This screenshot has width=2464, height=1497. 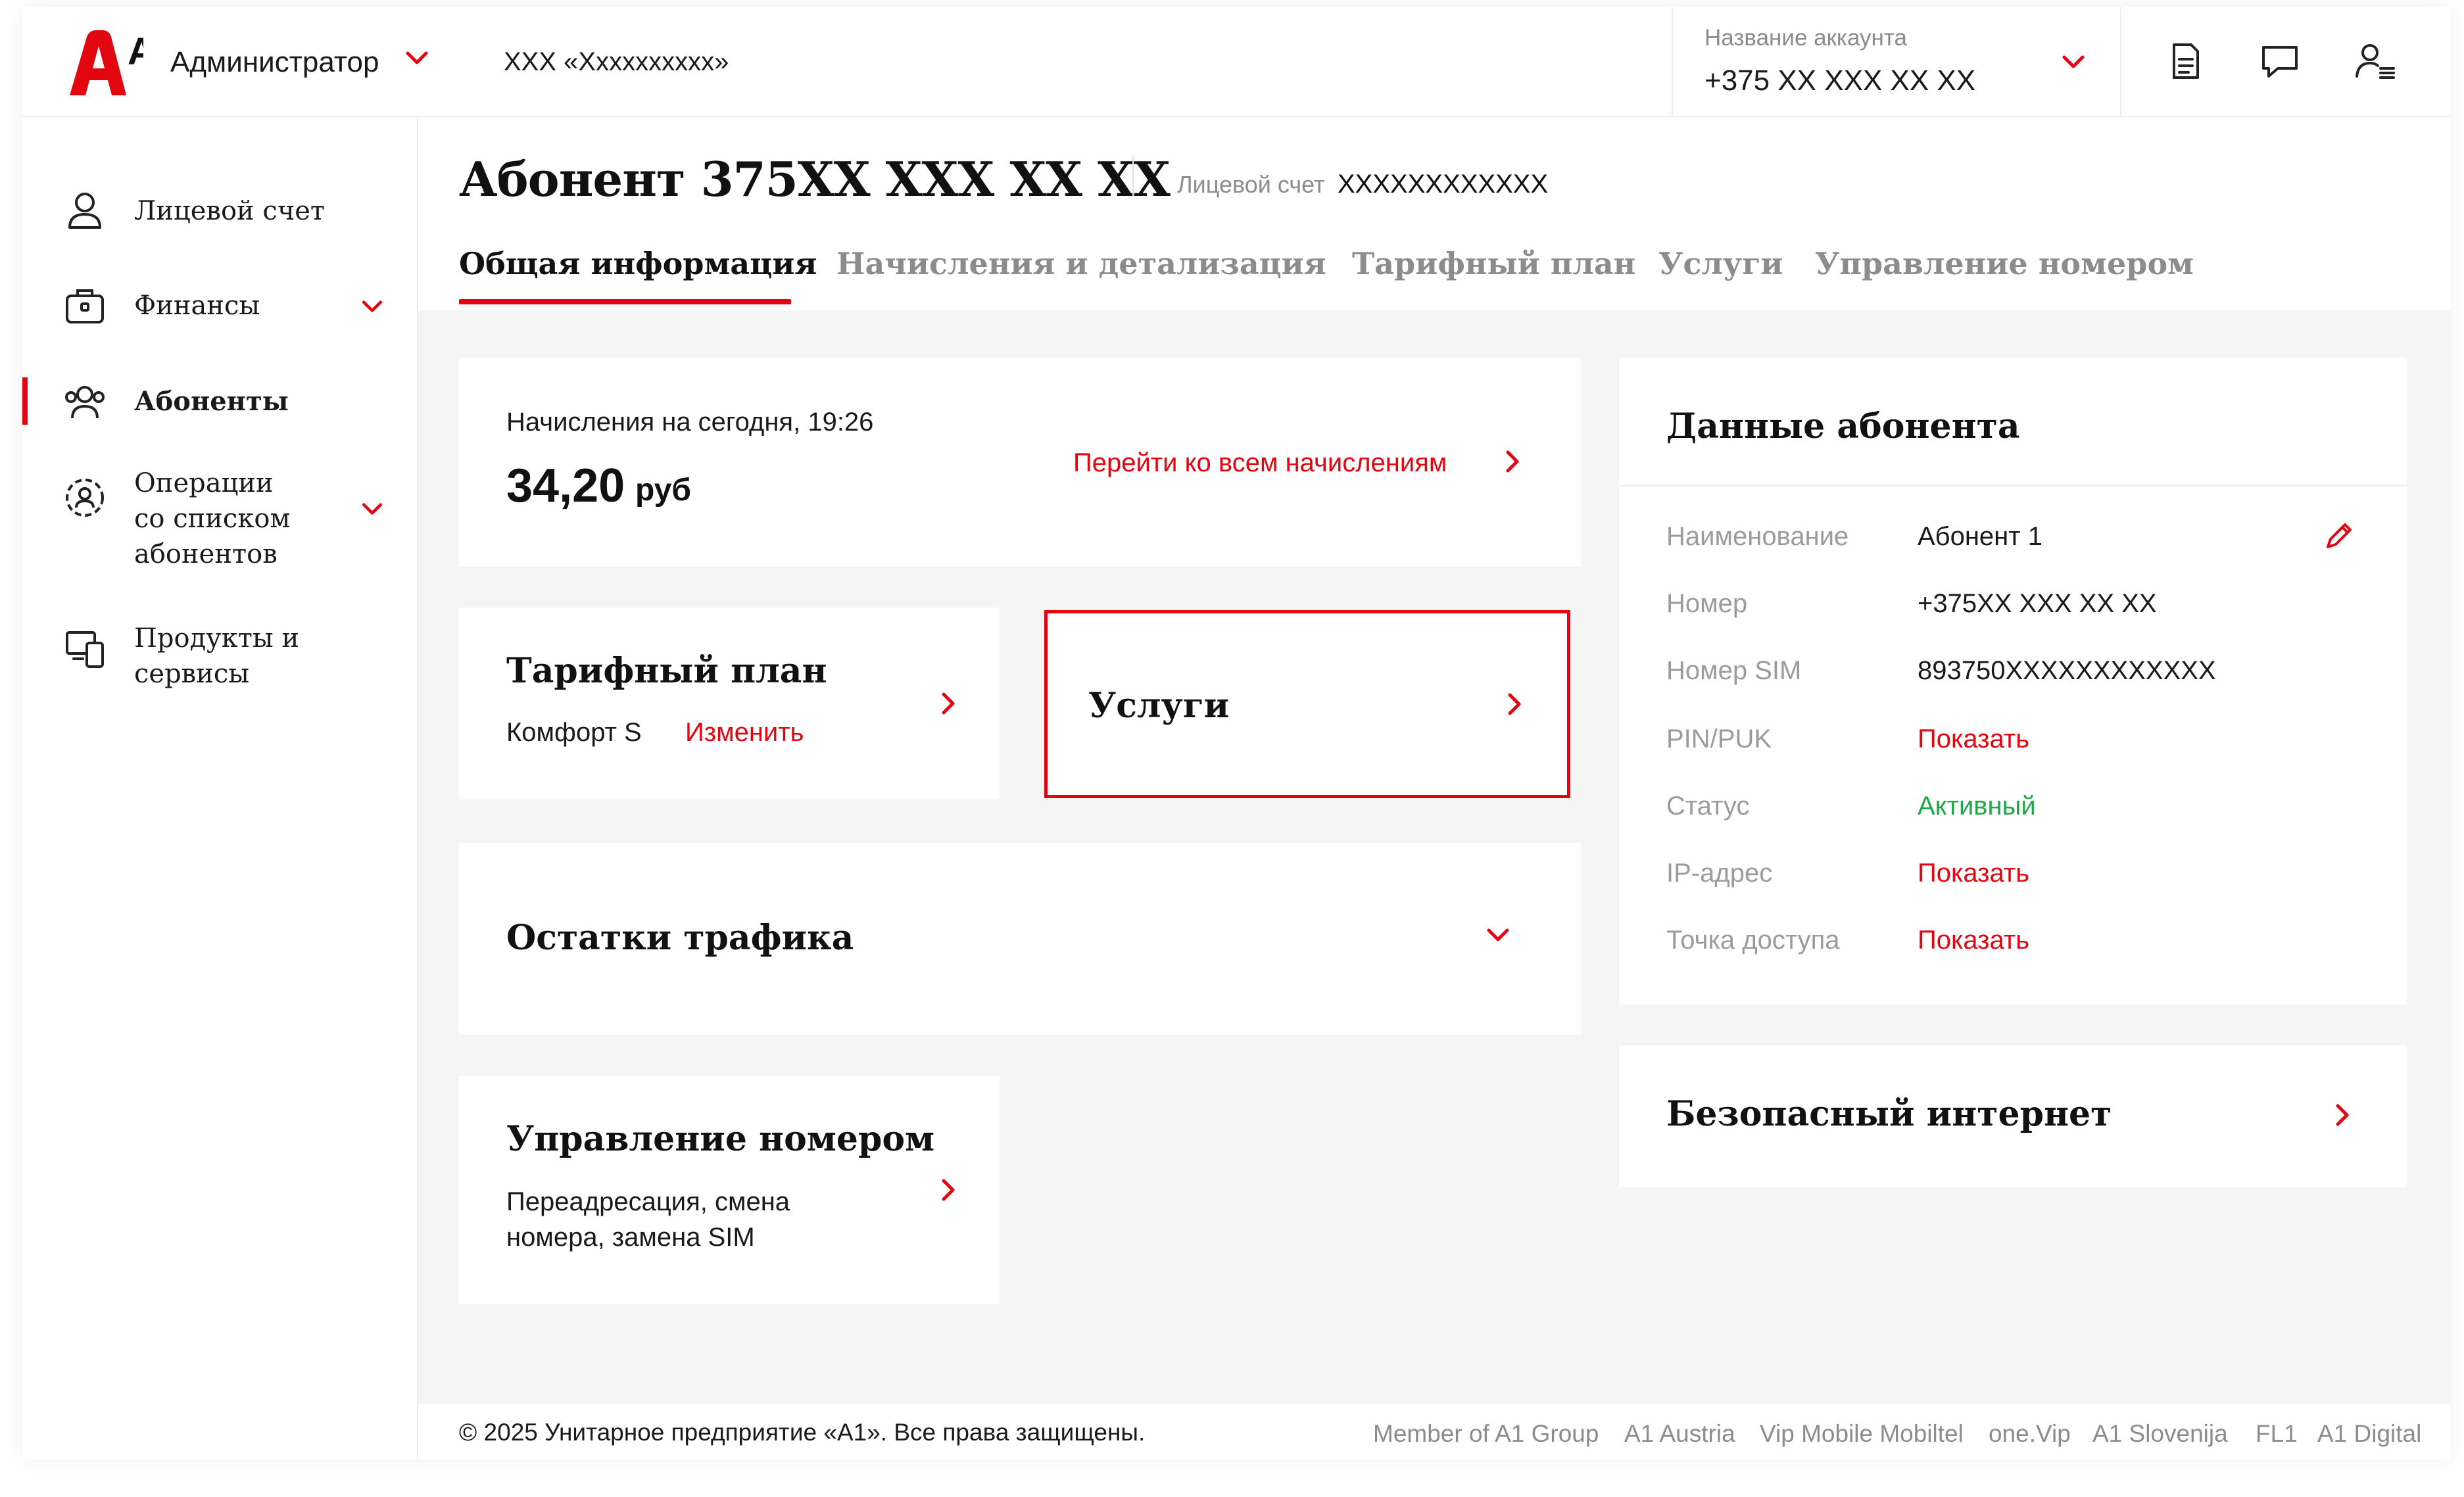 What do you see at coordinates (1443, 185) in the screenshot?
I see `account-number-value: ХХХХХХХХХХХХ` at bounding box center [1443, 185].